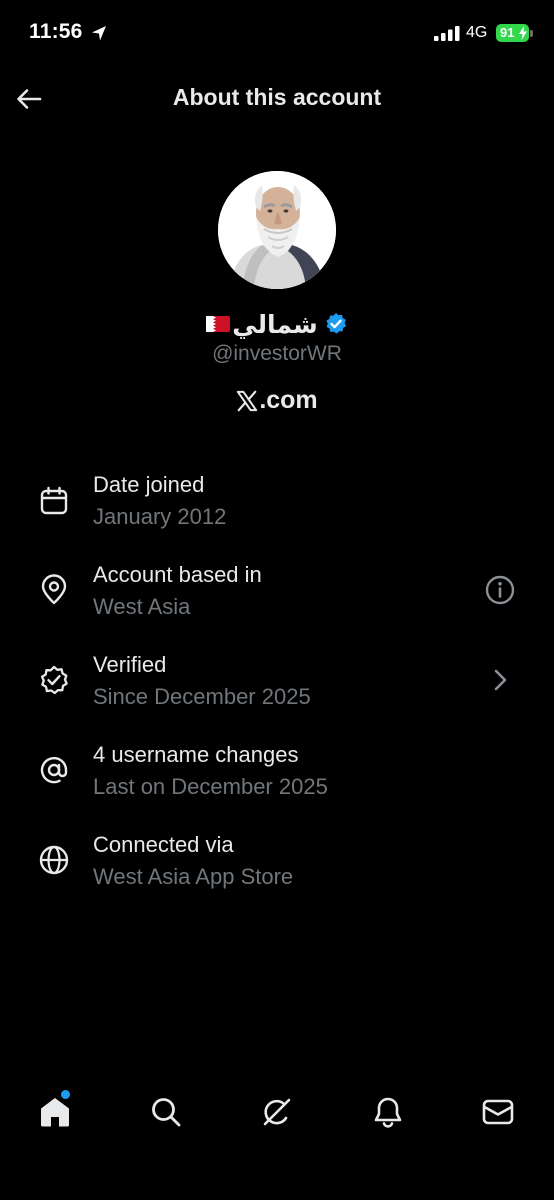 The width and height of the screenshot is (554, 1200). Describe the element at coordinates (193, 876) in the screenshot. I see `info-value: West Asia App Store` at that location.